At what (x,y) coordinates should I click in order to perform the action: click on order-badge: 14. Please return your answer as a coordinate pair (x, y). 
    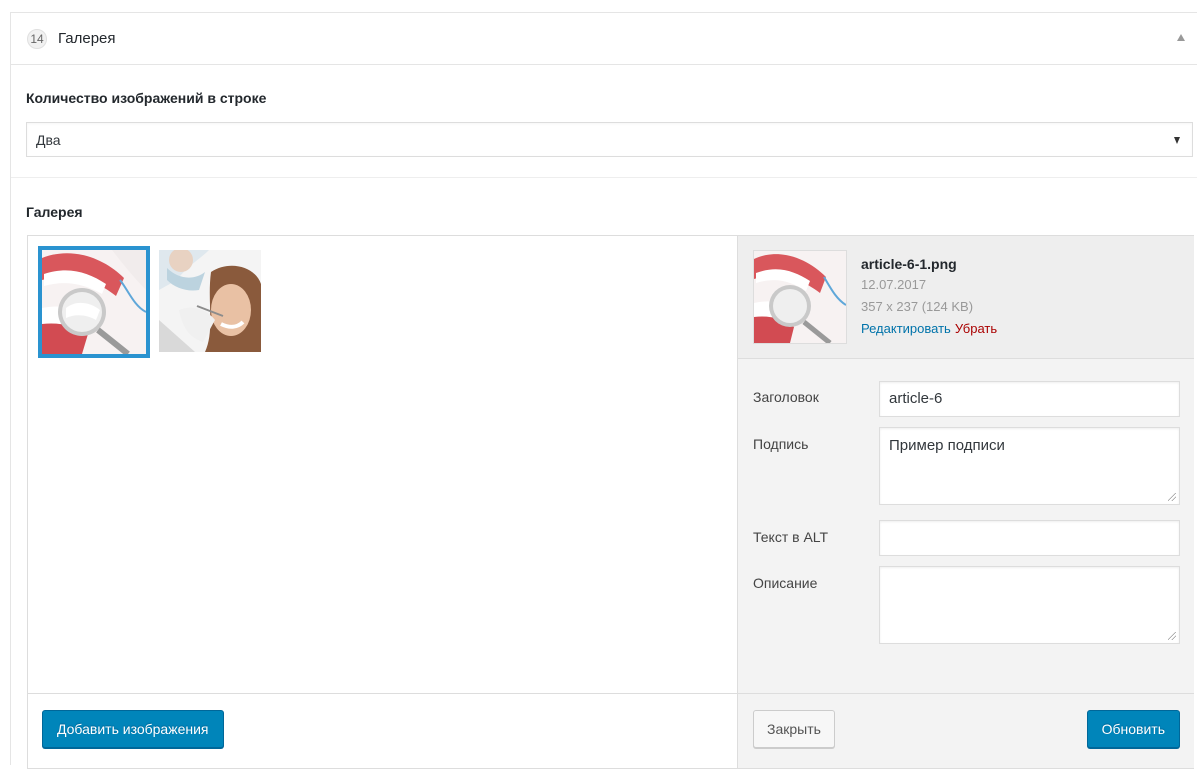
    Looking at the image, I should click on (37, 39).